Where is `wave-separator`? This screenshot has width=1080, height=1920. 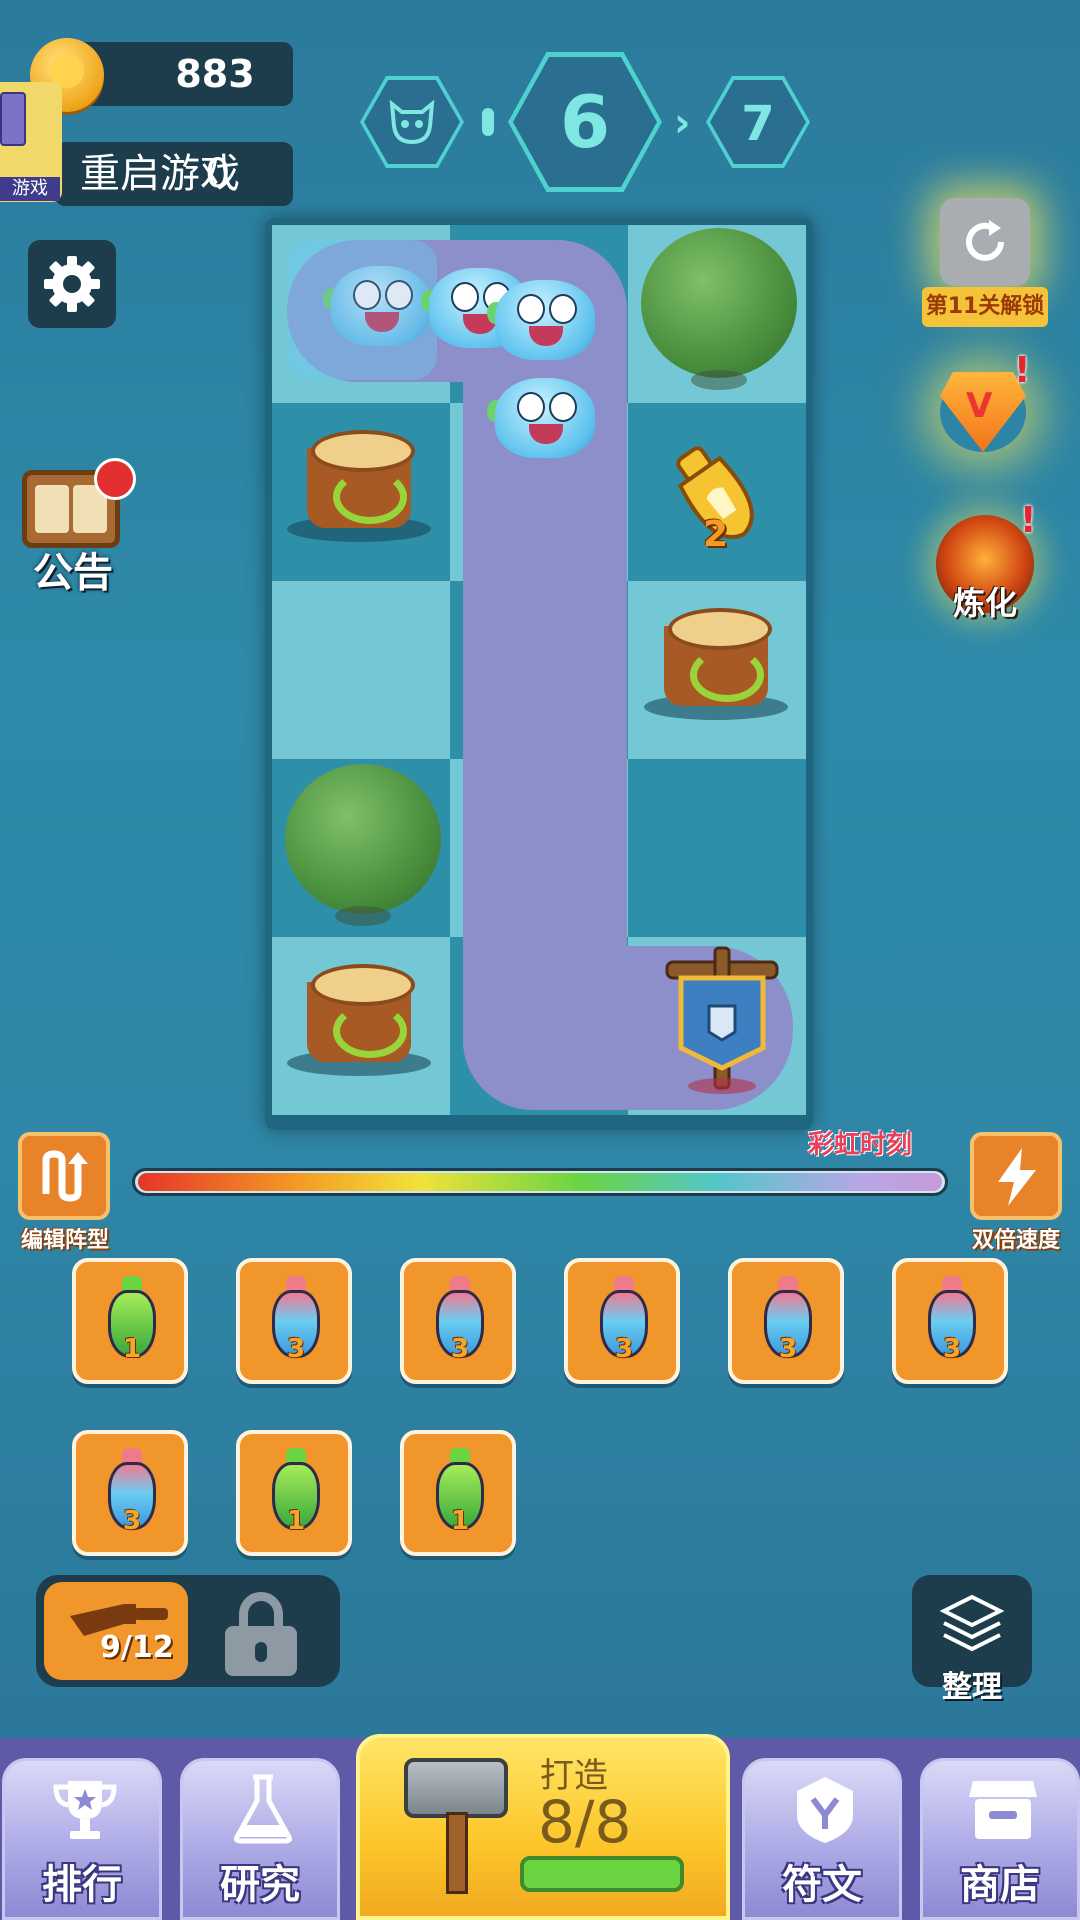
wave-separator is located at coordinates (488, 122).